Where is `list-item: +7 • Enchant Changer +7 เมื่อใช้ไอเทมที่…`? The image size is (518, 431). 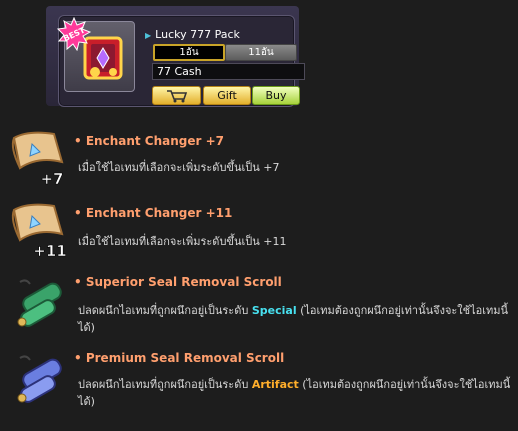
list-item: +7 • Enchant Changer +7 เมื่อใช้ไอเทมที่… is located at coordinates (259, 158).